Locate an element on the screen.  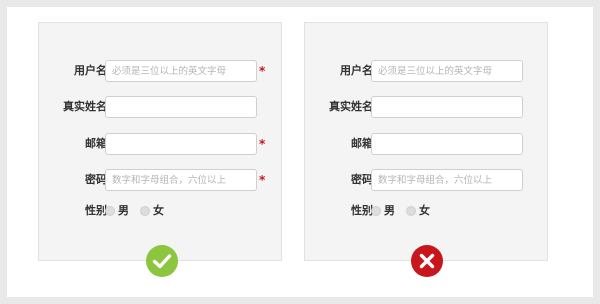
username-row: 用户名 * is located at coordinates (161, 71).